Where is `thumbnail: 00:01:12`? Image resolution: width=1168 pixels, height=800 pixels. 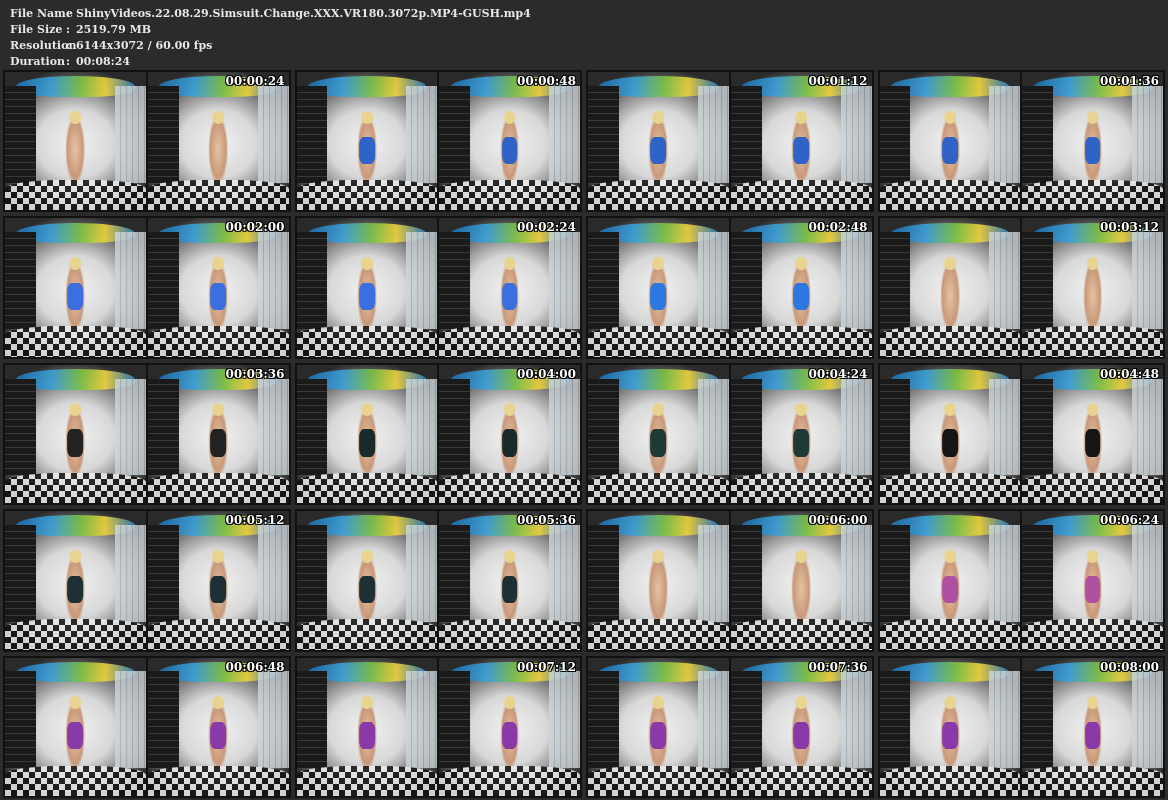
thumbnail: 00:01:12 is located at coordinates (730, 141).